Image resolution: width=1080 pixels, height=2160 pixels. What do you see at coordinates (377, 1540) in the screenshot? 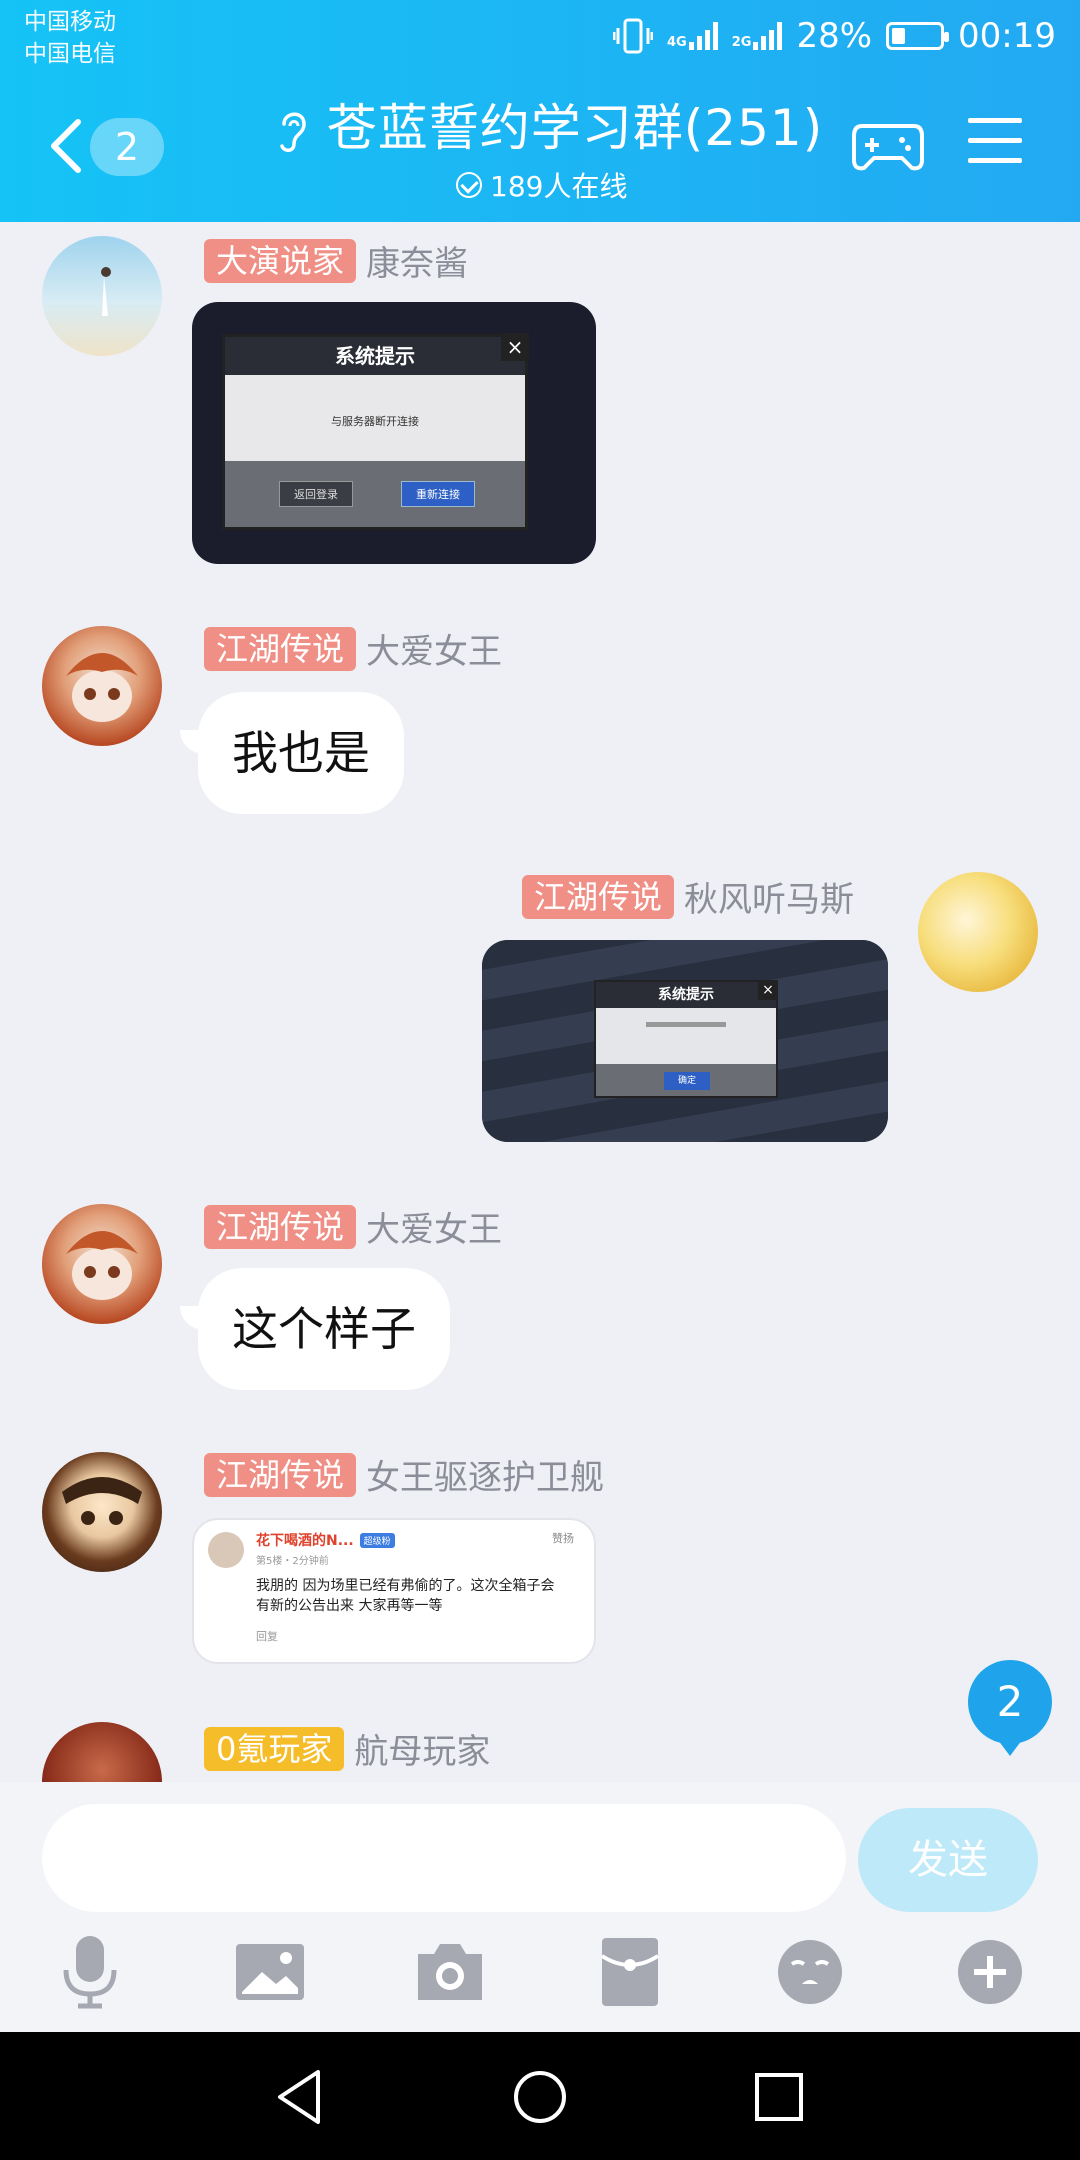
I see `post-badge: 超级粉` at bounding box center [377, 1540].